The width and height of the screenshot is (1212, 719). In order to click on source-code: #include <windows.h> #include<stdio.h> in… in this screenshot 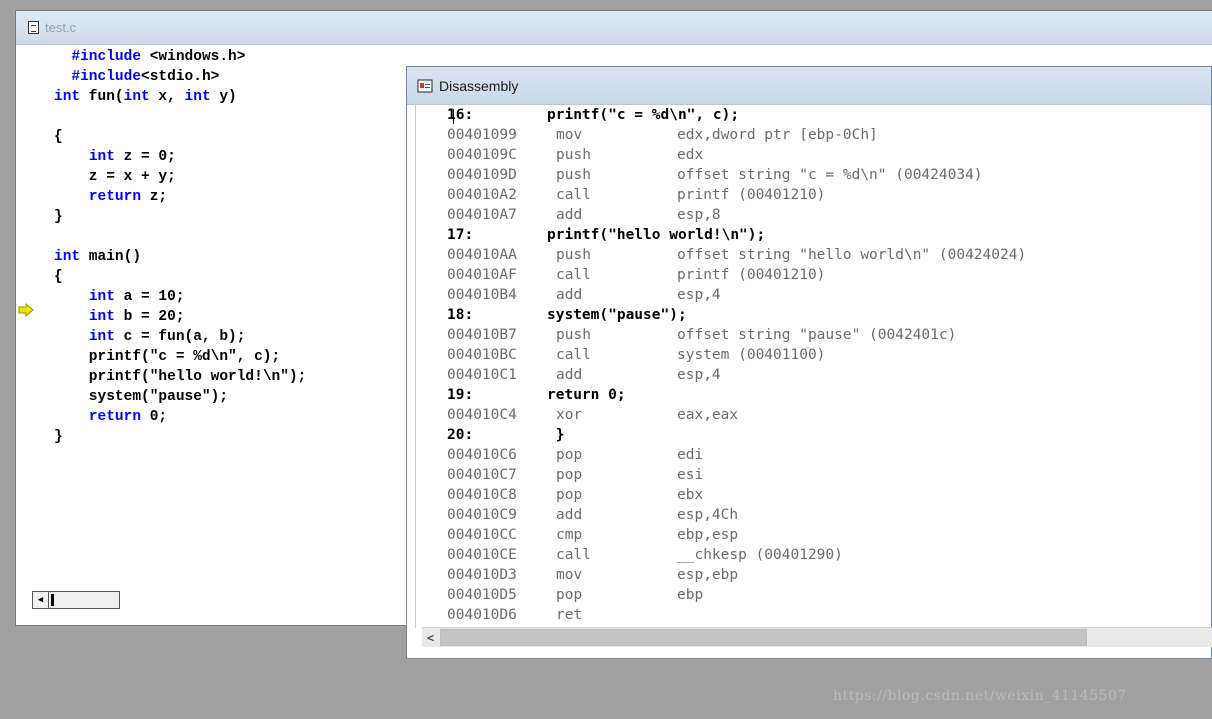, I will do `click(180, 247)`.